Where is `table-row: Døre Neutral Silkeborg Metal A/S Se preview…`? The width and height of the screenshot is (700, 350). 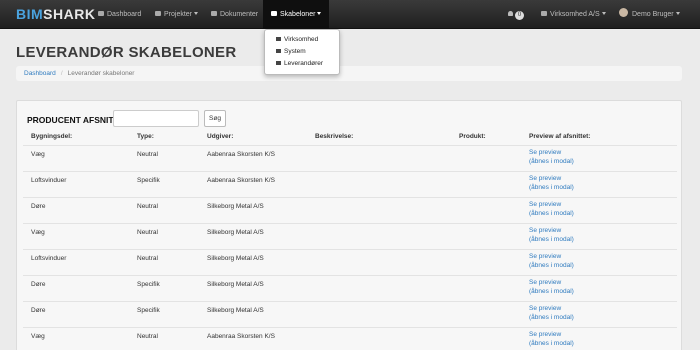
table-row: Døre Neutral Silkeborg Metal A/S Se preview… is located at coordinates (350, 209).